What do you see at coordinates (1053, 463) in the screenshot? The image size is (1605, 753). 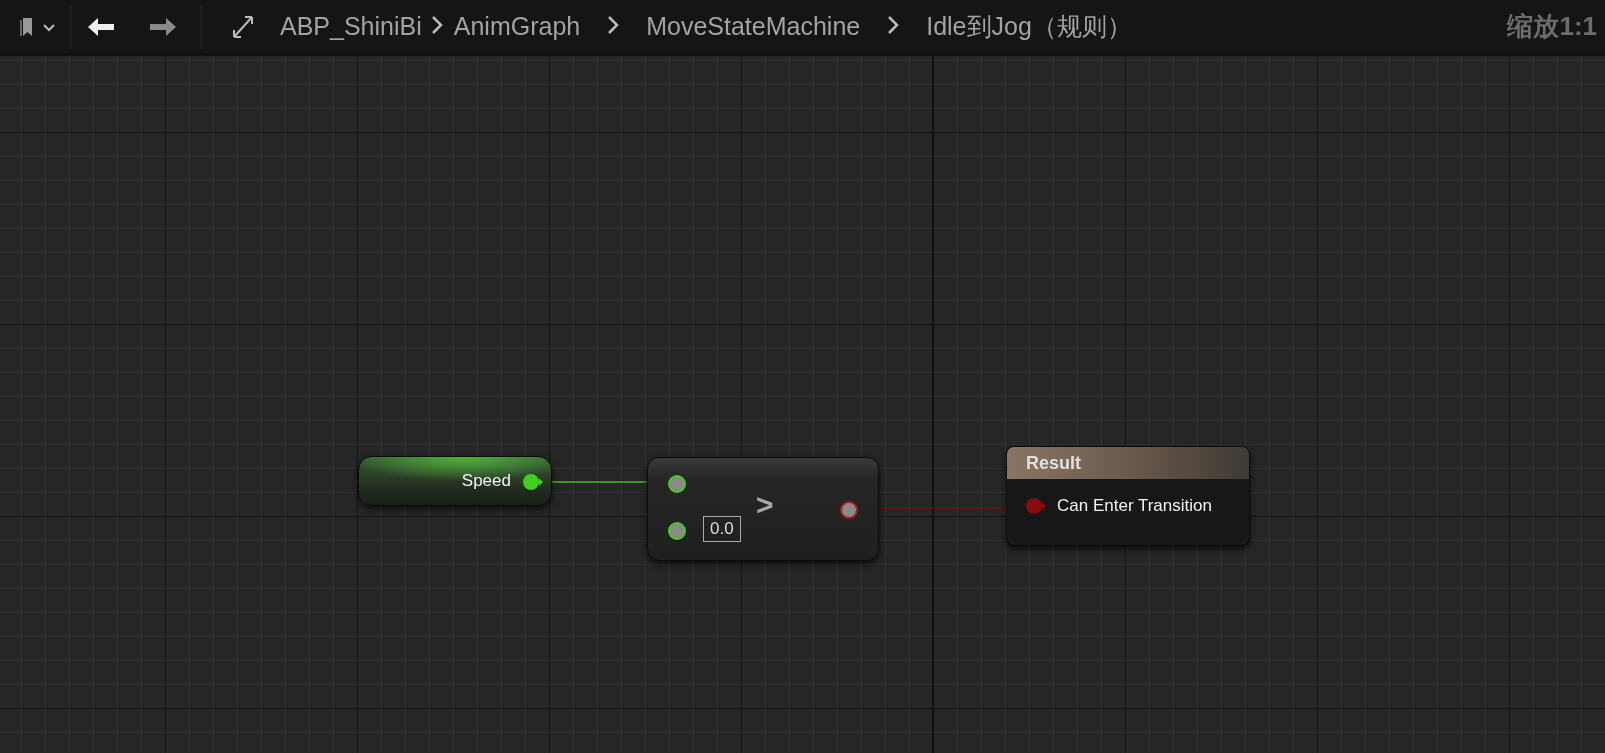 I see `node-title: Result` at bounding box center [1053, 463].